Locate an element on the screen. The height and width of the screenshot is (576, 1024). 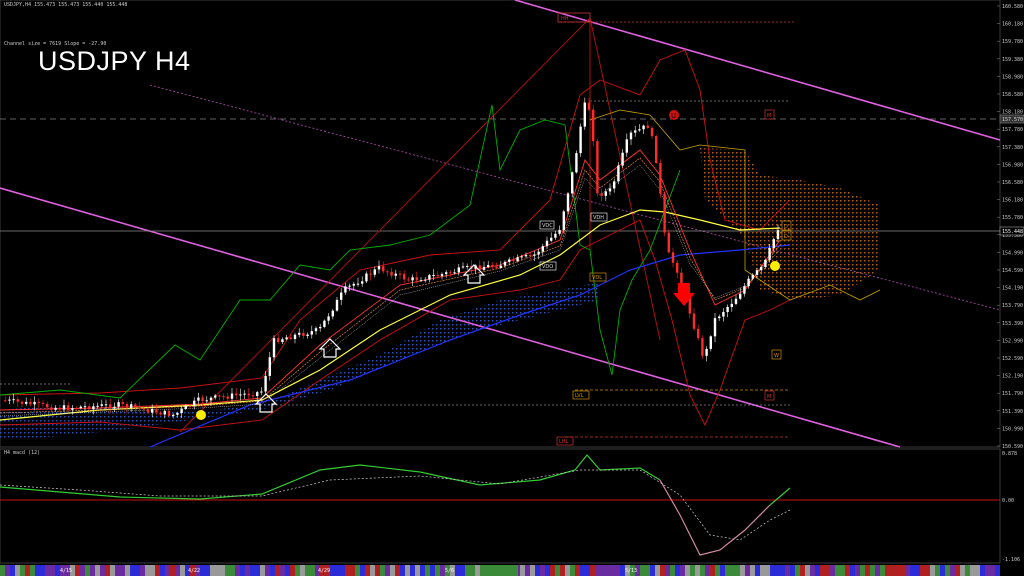
label-vdo: VDO is located at coordinates (547, 267).